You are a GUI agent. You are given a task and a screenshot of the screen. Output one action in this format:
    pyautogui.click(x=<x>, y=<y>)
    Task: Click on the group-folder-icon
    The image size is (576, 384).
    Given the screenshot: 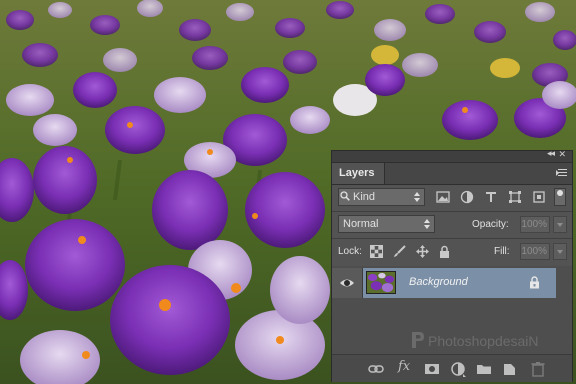 What is the action you would take?
    pyautogui.click(x=484, y=369)
    